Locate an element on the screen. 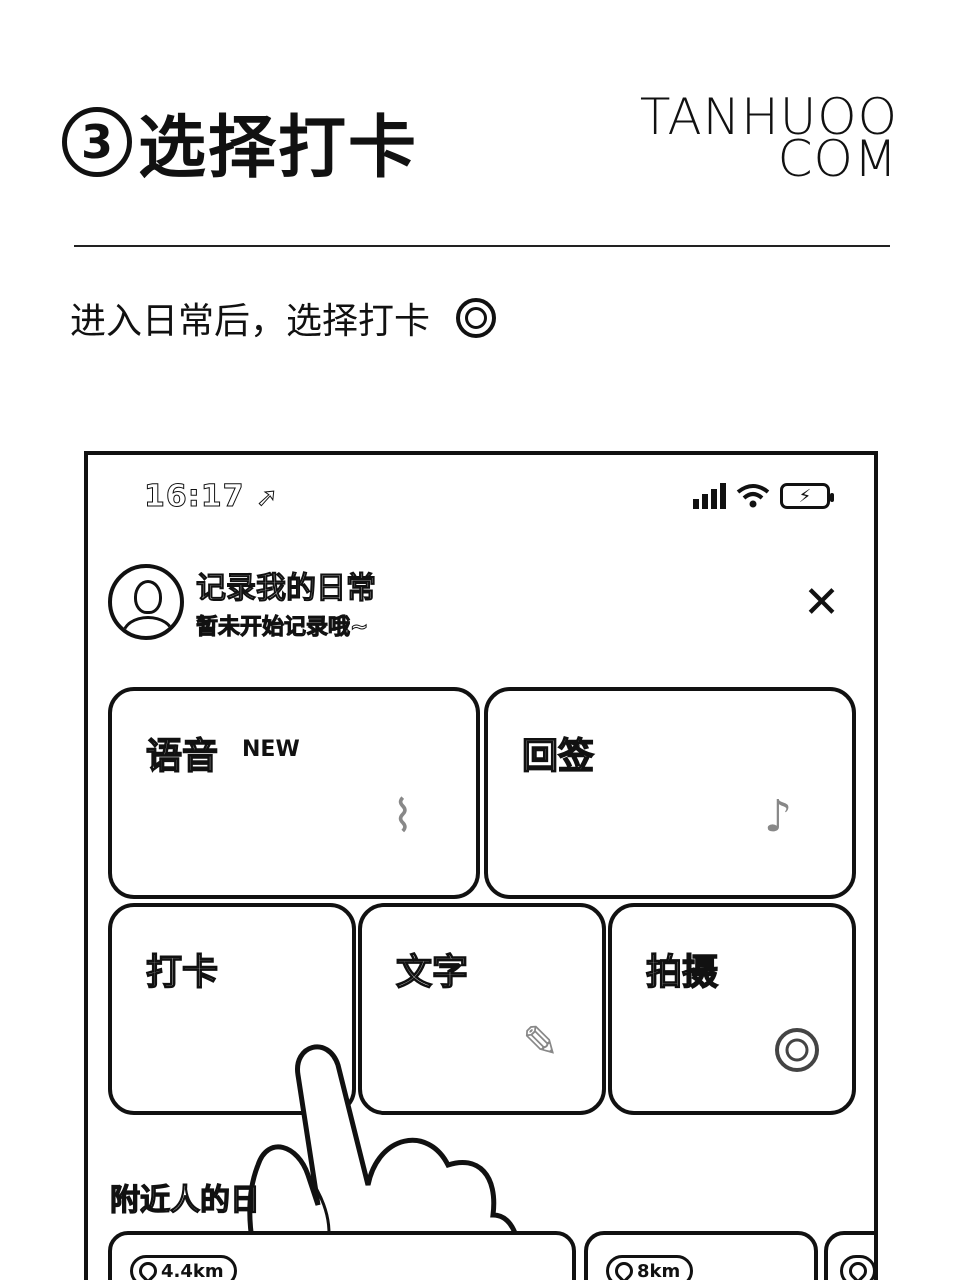  distance-badge is located at coordinates (857, 1267).